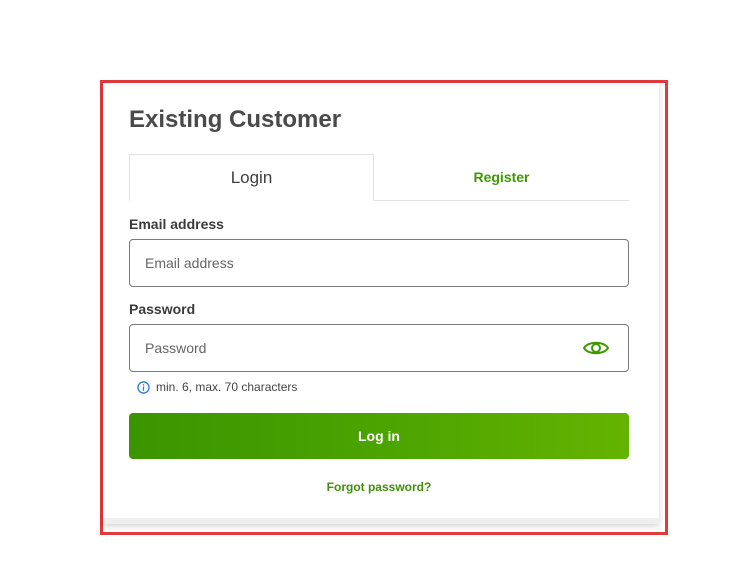  What do you see at coordinates (379, 487) in the screenshot?
I see `forgot-password-link: Forgot password?` at bounding box center [379, 487].